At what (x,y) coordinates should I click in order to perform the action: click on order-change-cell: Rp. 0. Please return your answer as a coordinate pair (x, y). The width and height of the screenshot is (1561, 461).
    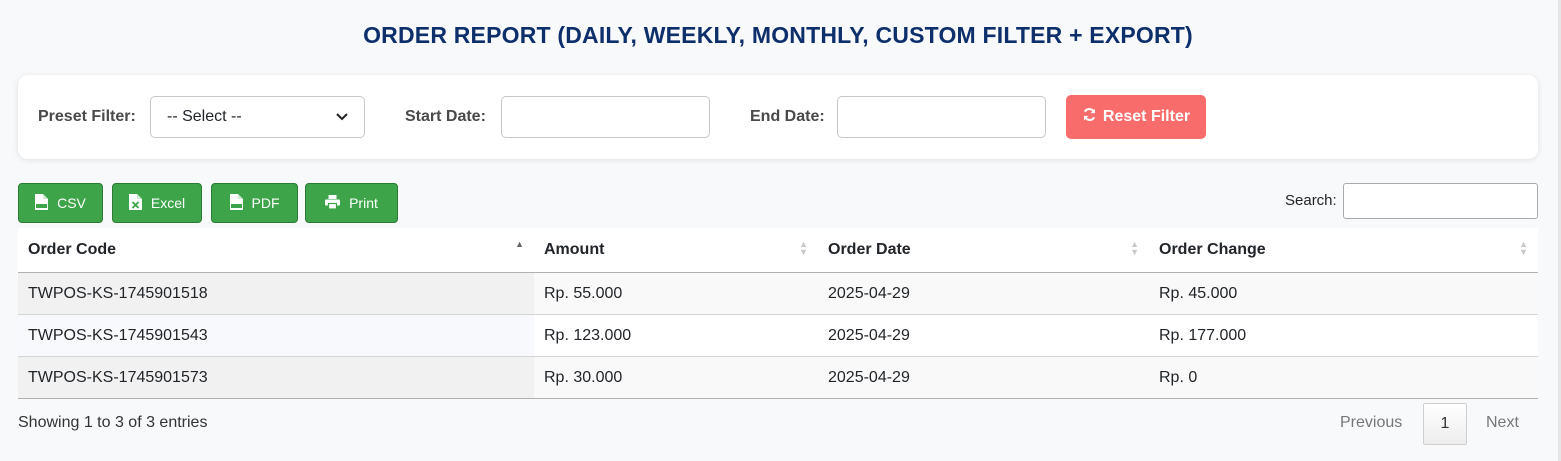
    Looking at the image, I should click on (1343, 377).